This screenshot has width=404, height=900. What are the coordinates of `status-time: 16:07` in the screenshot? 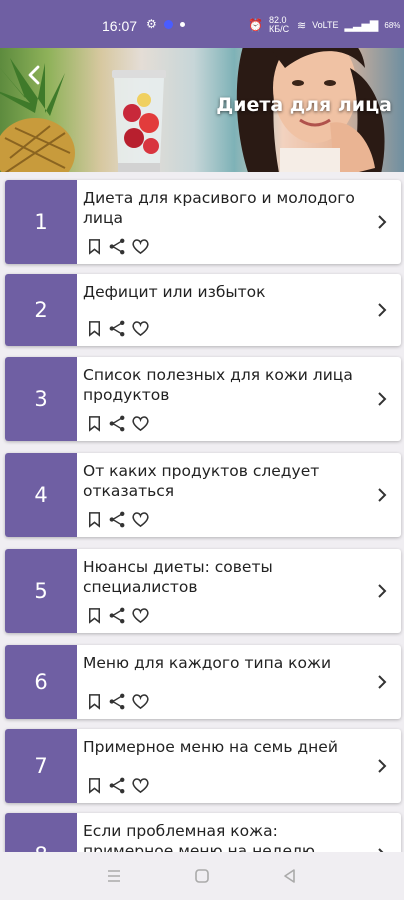 It's located at (120, 26).